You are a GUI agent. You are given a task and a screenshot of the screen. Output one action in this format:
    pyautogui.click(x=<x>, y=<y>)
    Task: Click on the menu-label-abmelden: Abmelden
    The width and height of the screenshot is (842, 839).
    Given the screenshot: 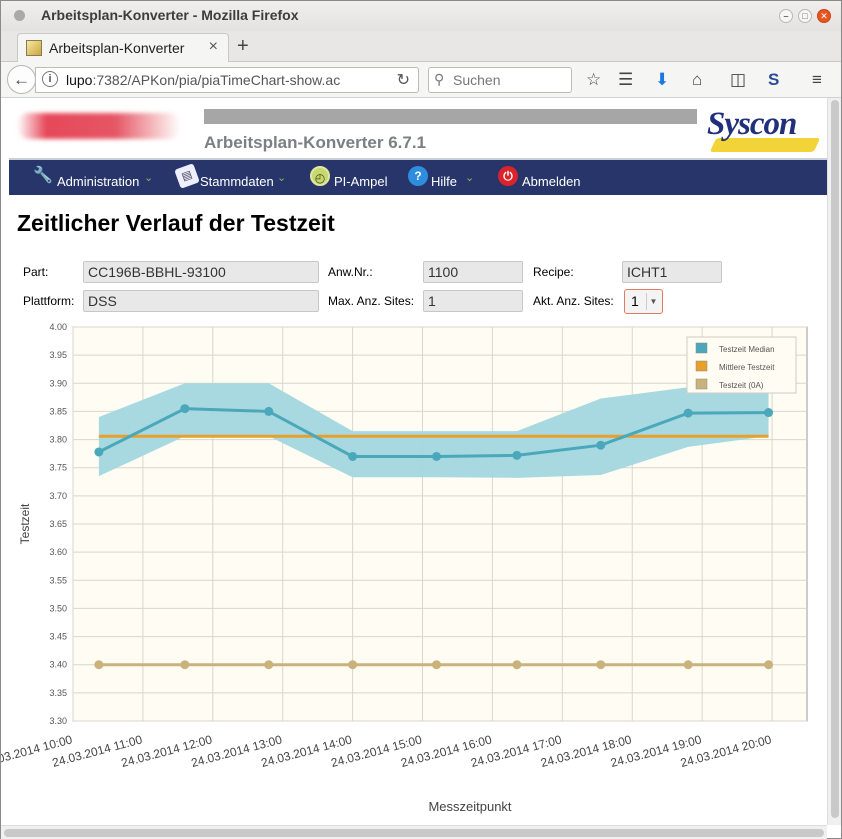 What is the action you would take?
    pyautogui.click(x=551, y=181)
    